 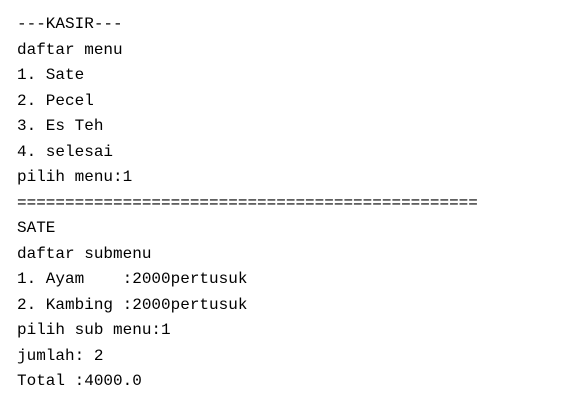 I want to click on total-line: Total :4000.0, so click(x=79, y=381).